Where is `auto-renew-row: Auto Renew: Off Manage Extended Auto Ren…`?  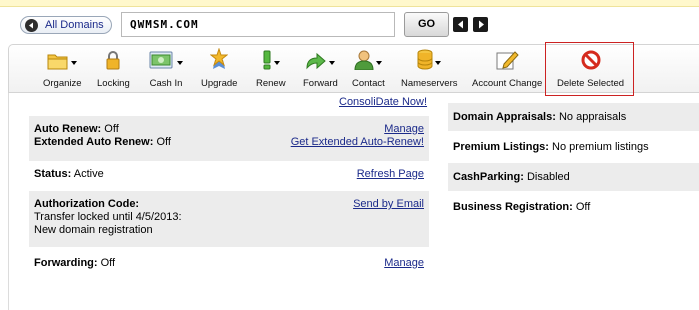 auto-renew-row: Auto Renew: Off Manage Extended Auto Ren… is located at coordinates (229, 138).